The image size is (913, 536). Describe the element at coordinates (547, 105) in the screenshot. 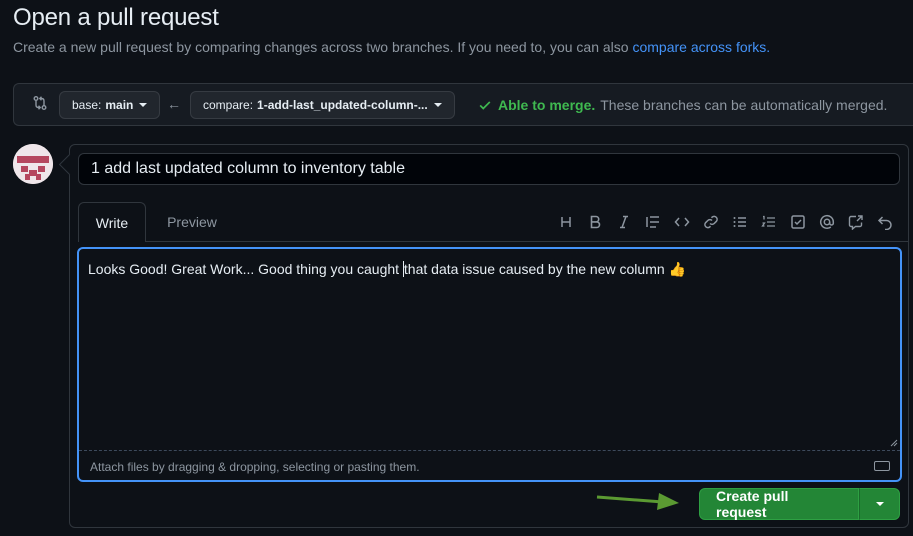

I see `merge-ok-text: Able to merge.` at that location.